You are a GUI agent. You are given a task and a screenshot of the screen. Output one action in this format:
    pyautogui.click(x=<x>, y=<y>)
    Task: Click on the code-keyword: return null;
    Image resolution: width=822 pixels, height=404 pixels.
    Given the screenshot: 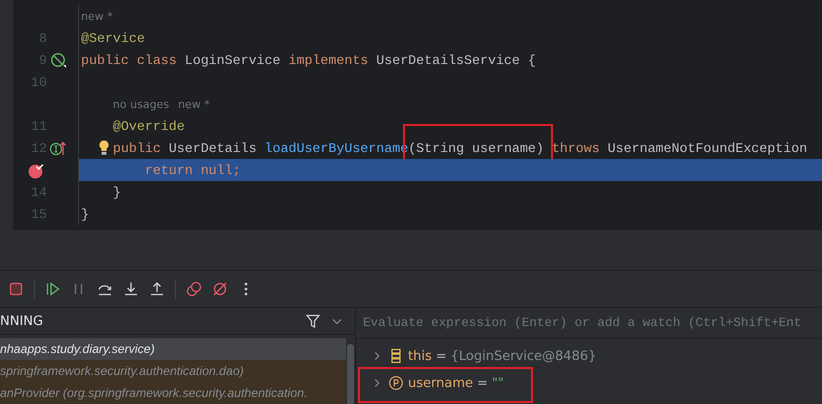 What is the action you would take?
    pyautogui.click(x=192, y=170)
    